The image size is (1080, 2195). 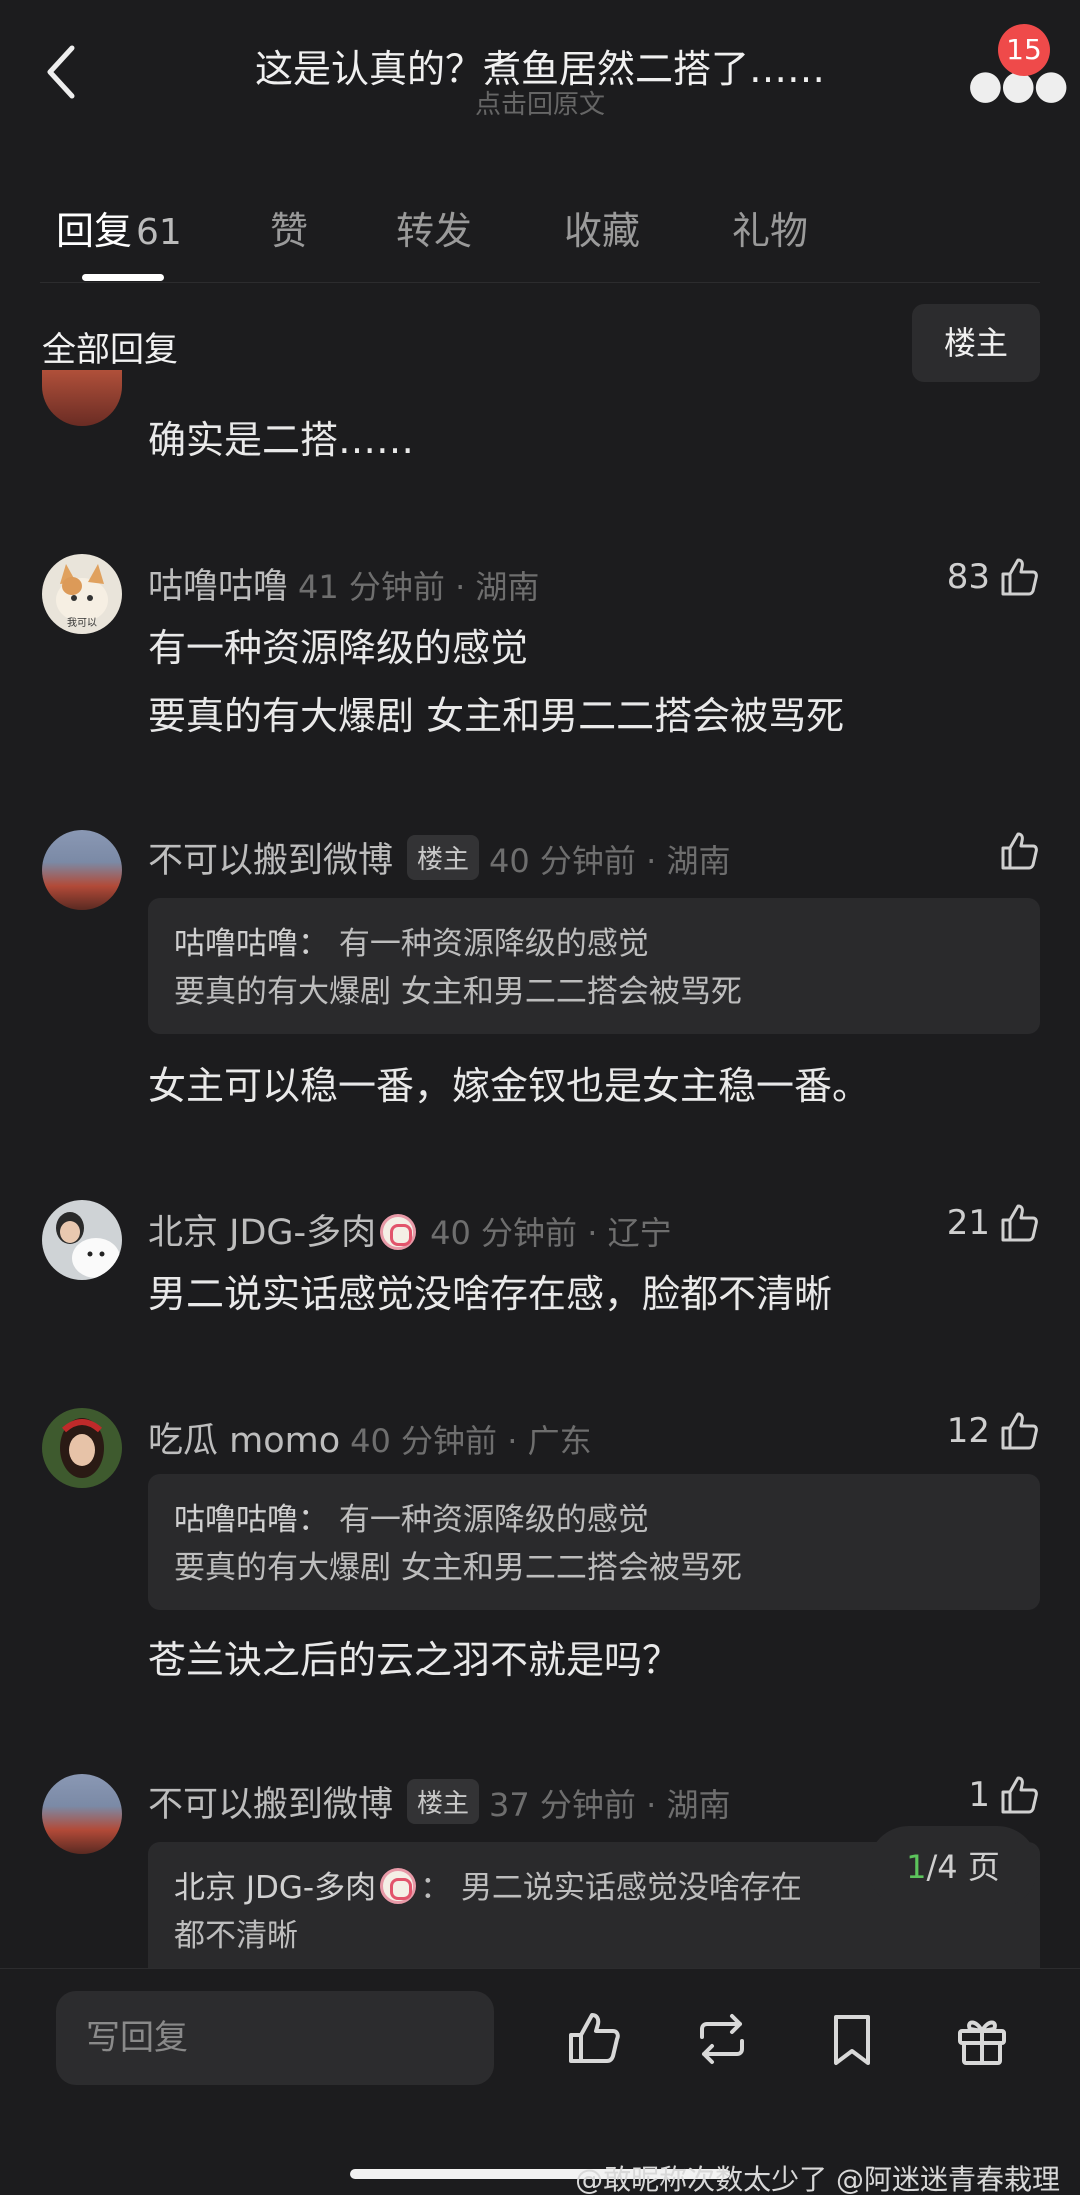 What do you see at coordinates (419, 587) in the screenshot?
I see `comment-meta: 41 分钟前 · 湖南` at bounding box center [419, 587].